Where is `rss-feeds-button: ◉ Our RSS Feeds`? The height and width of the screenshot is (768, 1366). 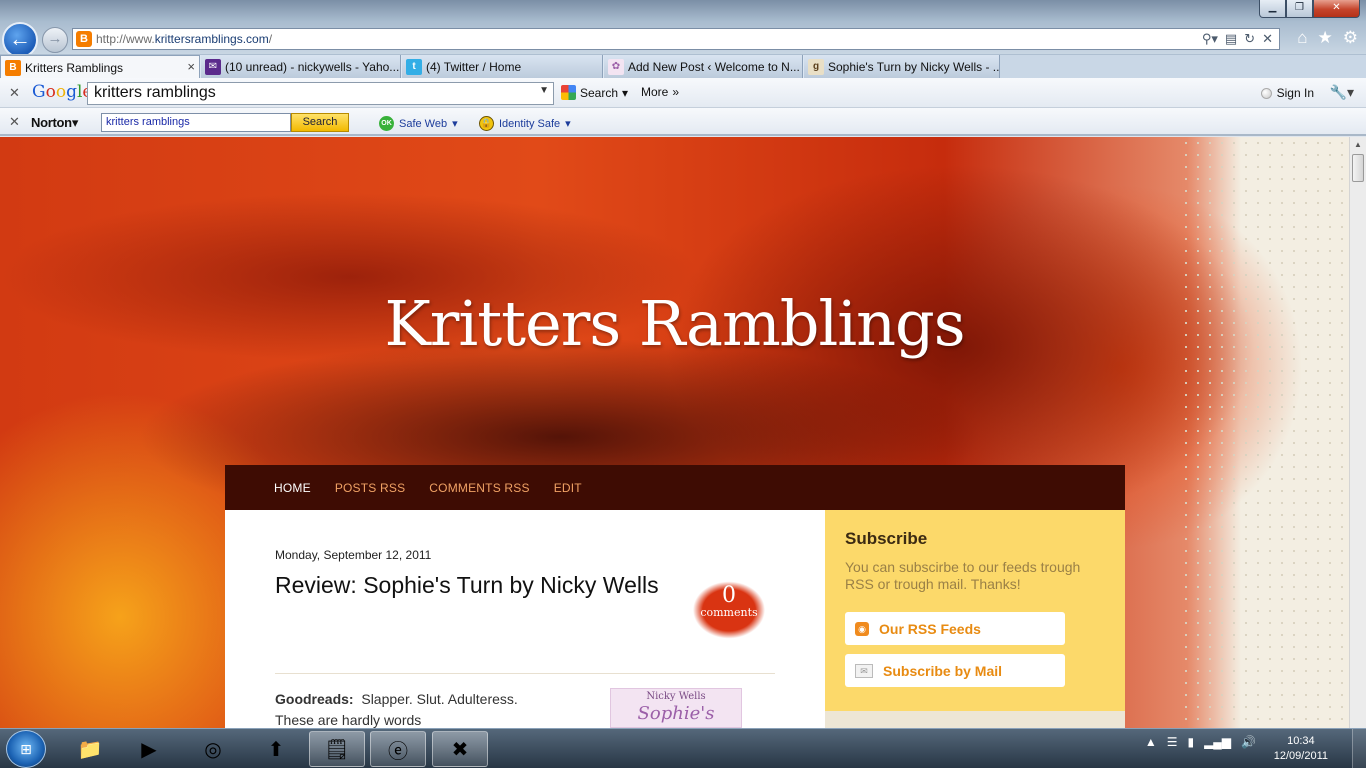
rss-feeds-button: ◉ Our RSS Feeds is located at coordinates (955, 628).